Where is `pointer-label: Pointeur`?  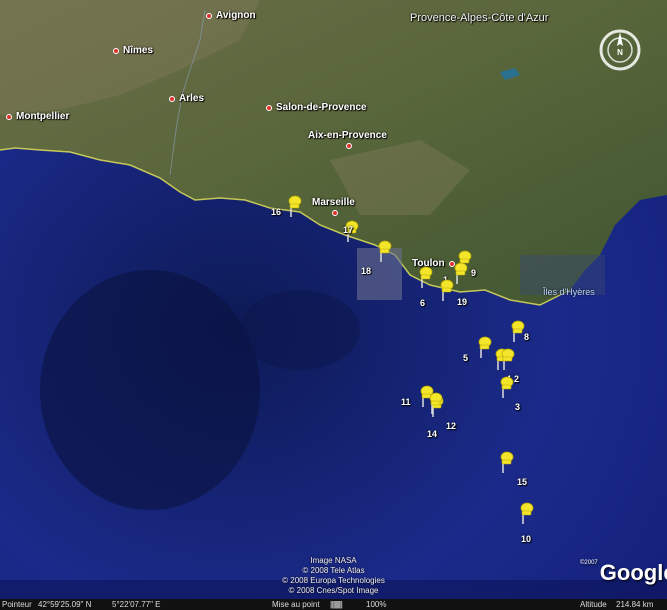
pointer-label: Pointeur is located at coordinates (17, 604).